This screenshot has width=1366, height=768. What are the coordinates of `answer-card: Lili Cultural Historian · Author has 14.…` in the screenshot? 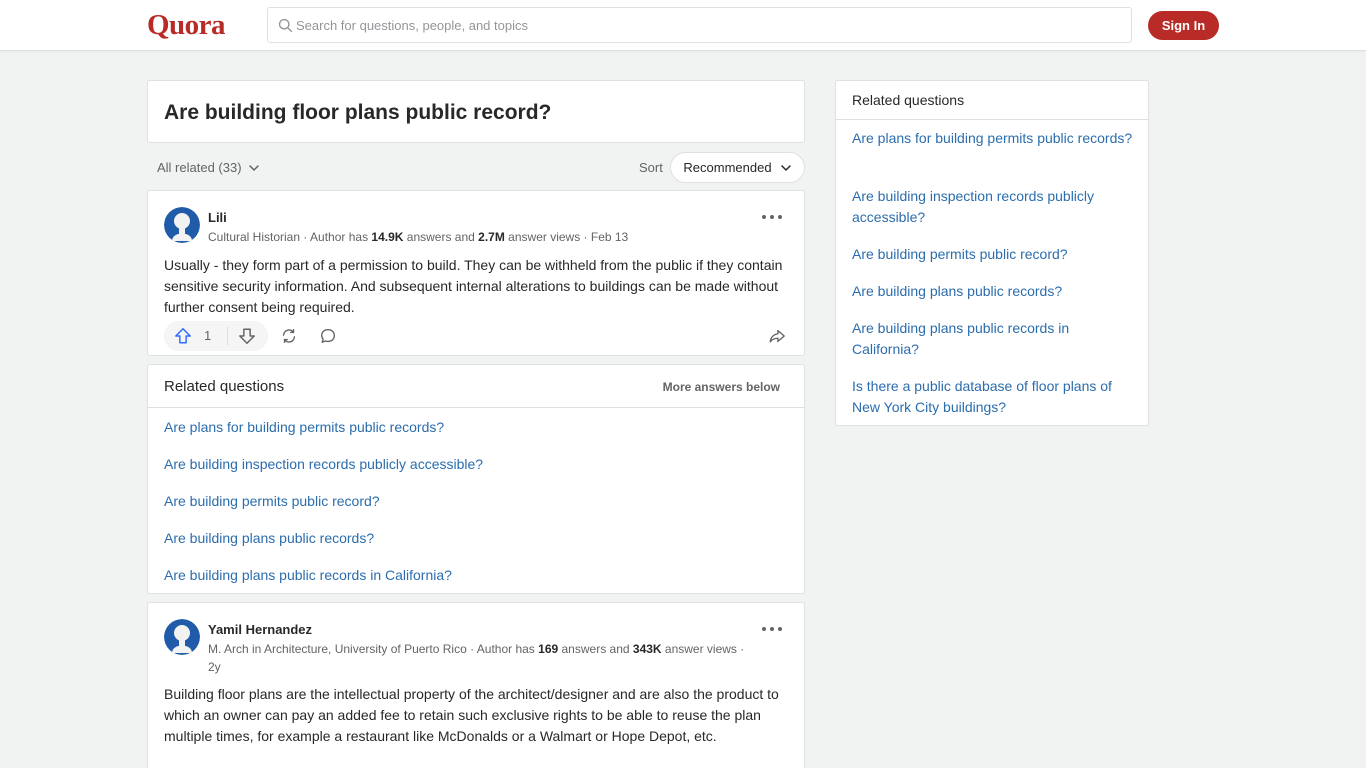 It's located at (476, 273).